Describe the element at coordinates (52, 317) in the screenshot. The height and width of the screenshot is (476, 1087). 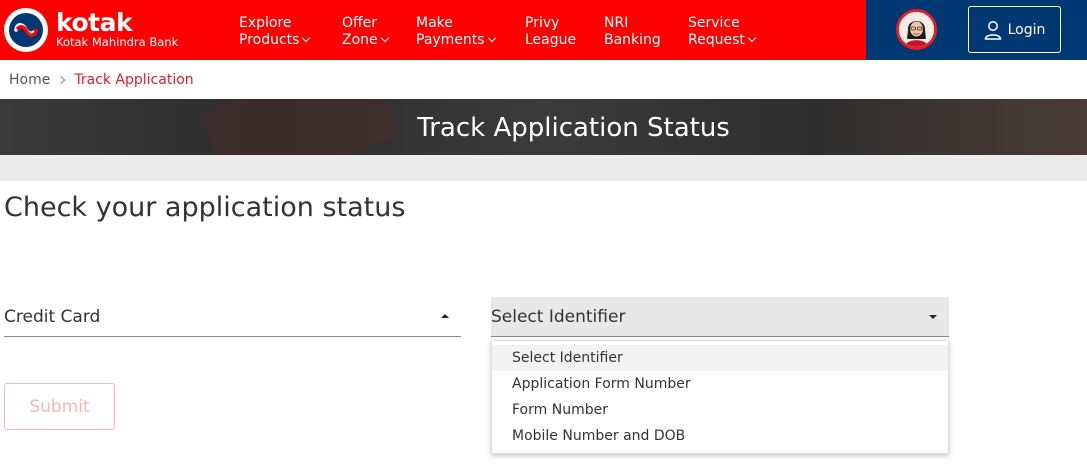
I see `product-select-value: Credit Card` at that location.